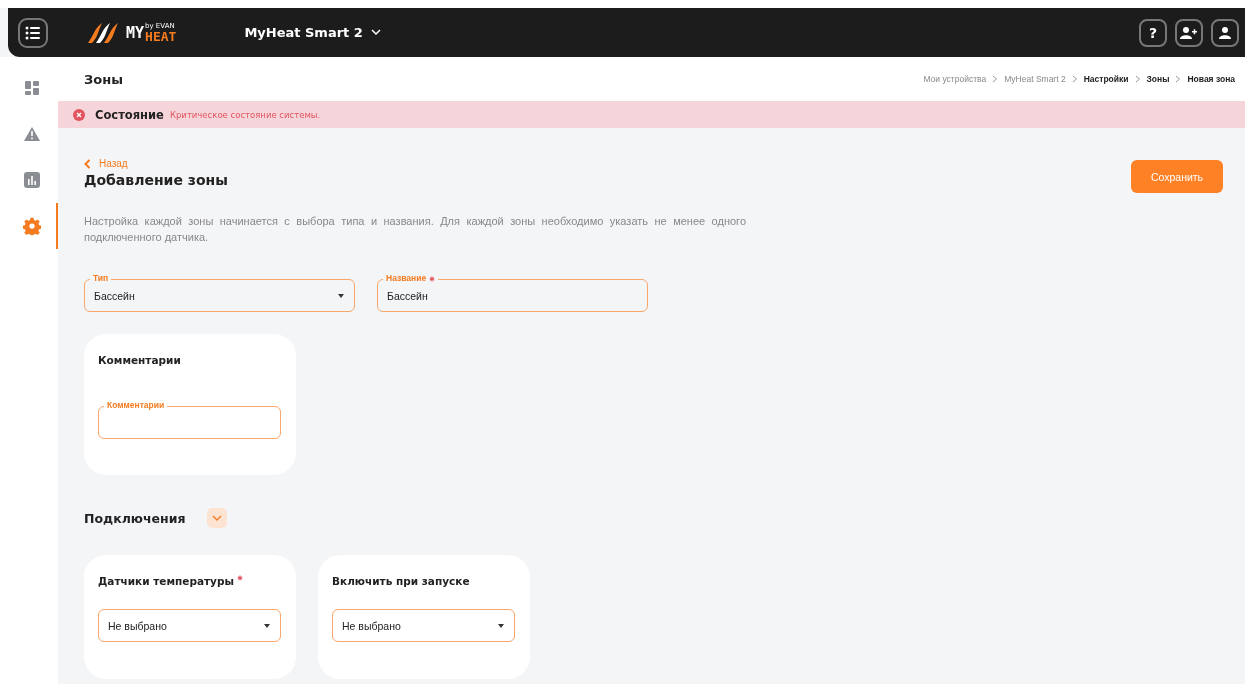  What do you see at coordinates (32, 88) in the screenshot?
I see `dashboard-icon` at bounding box center [32, 88].